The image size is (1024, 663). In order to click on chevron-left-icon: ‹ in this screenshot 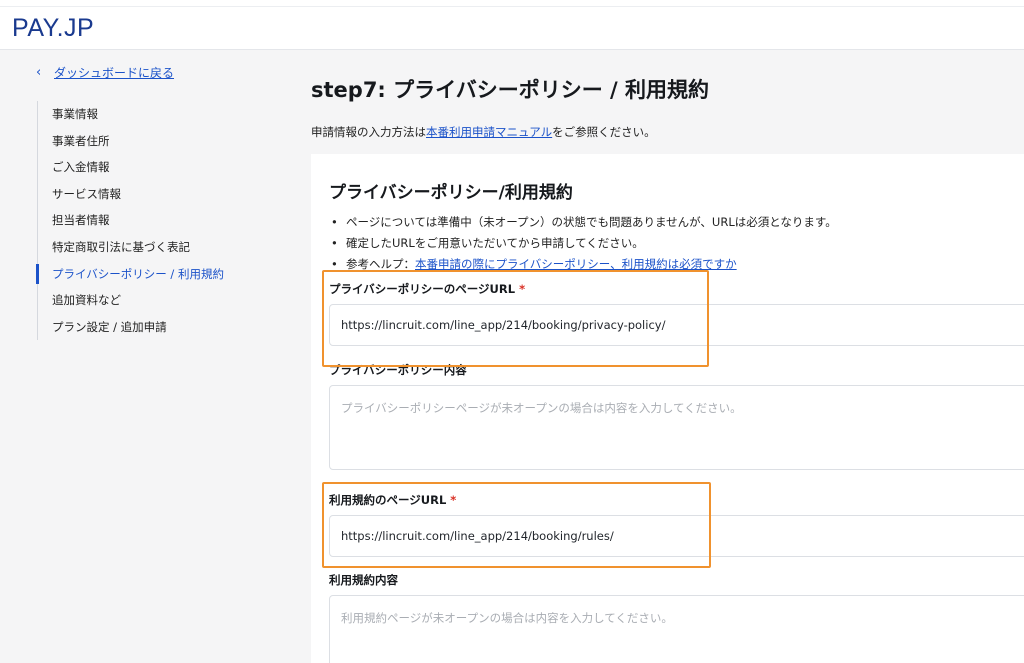, I will do `click(39, 72)`.